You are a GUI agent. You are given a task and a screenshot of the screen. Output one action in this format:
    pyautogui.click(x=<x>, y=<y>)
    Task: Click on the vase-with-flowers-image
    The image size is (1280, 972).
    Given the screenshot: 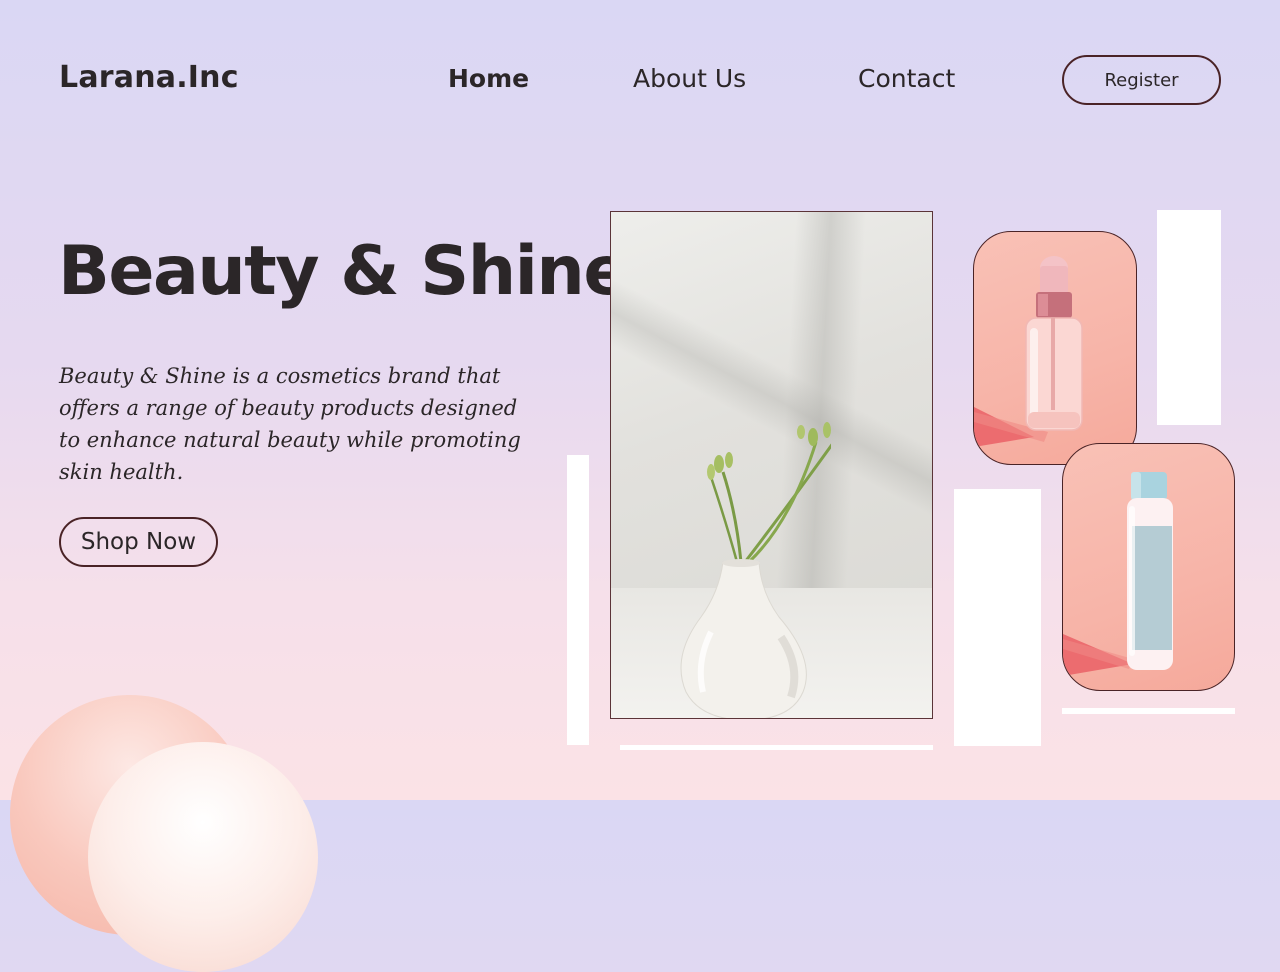 What is the action you would take?
    pyautogui.click(x=755, y=570)
    